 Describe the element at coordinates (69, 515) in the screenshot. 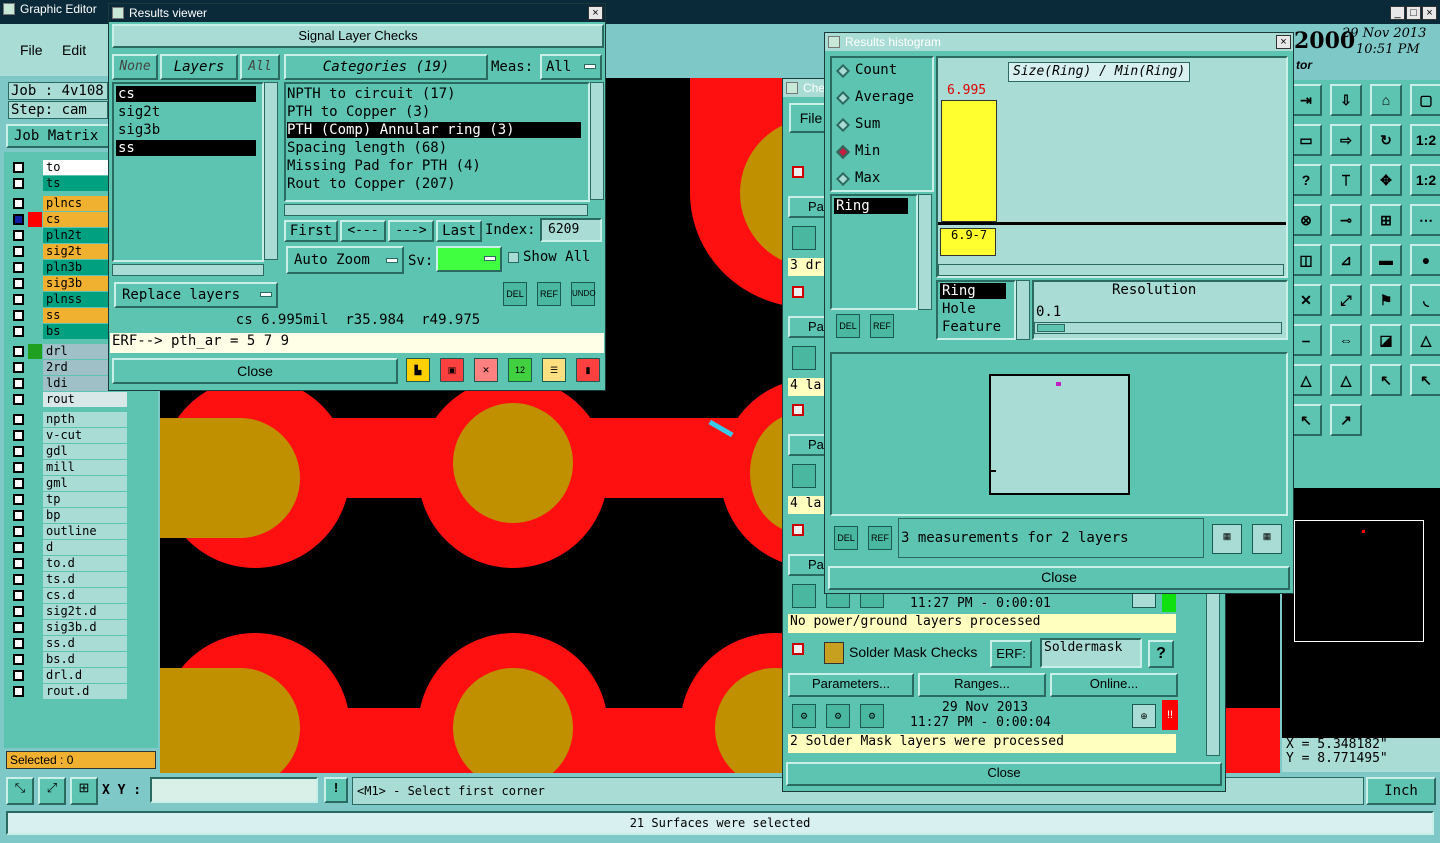

I see `layer-row: bp` at that location.